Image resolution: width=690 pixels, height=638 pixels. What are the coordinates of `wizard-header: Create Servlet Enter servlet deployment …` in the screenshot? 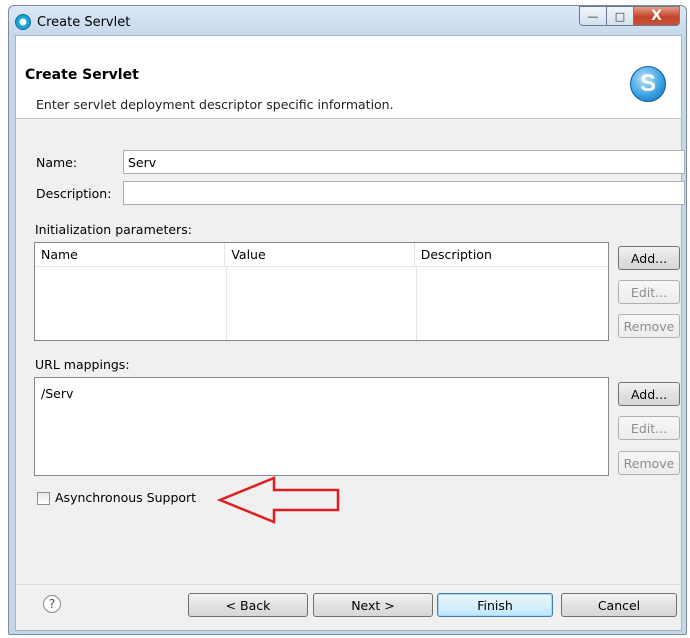 It's located at (348, 77).